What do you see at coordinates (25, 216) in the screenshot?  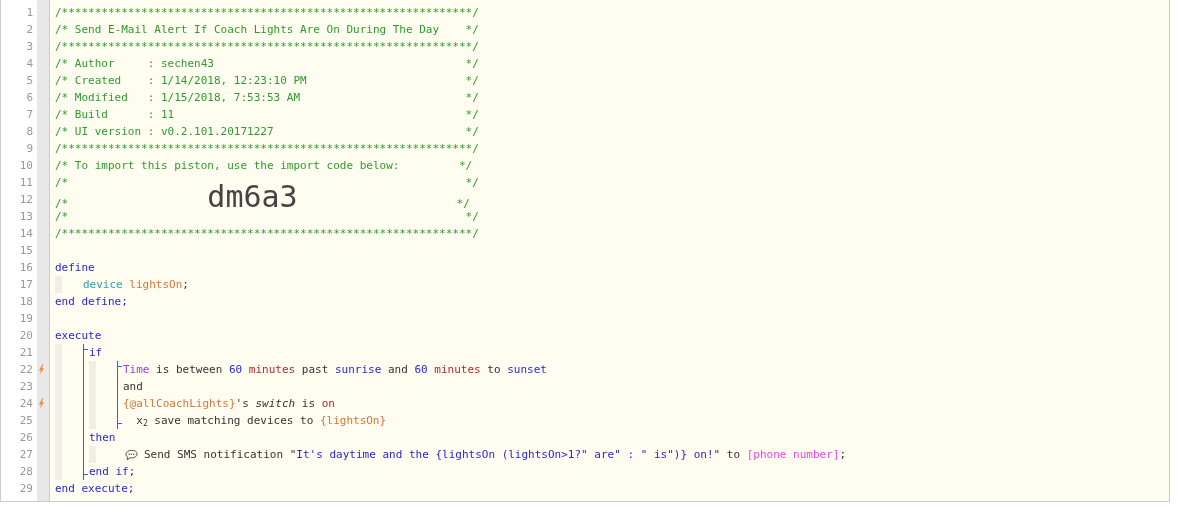 I see `line-number: 13` at bounding box center [25, 216].